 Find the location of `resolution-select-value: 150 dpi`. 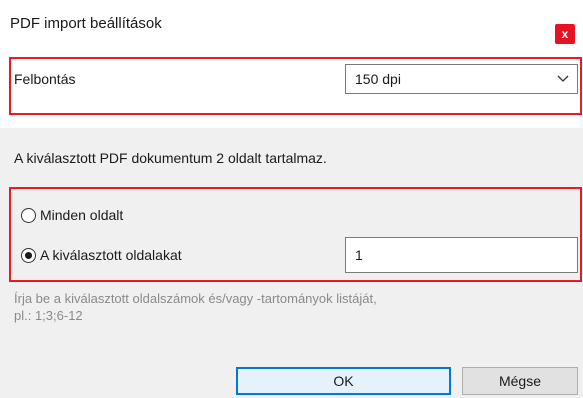

resolution-select-value: 150 dpi is located at coordinates (378, 79).